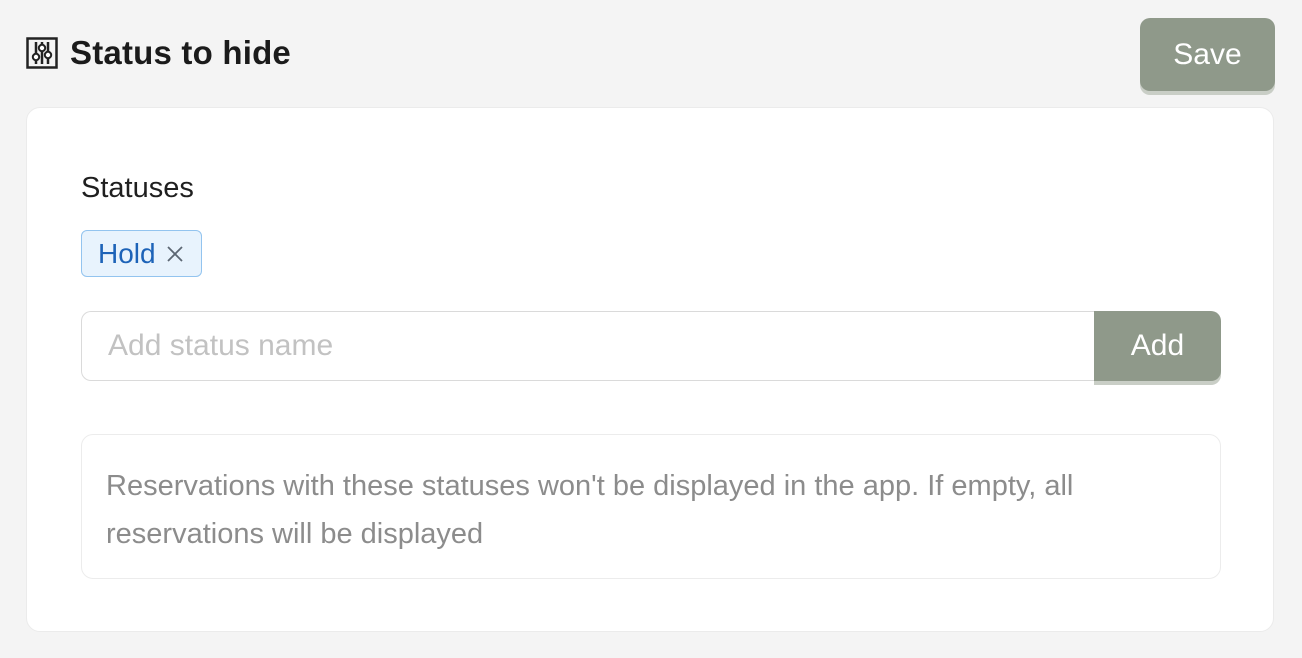  I want to click on add-status-row: Add, so click(651, 346).